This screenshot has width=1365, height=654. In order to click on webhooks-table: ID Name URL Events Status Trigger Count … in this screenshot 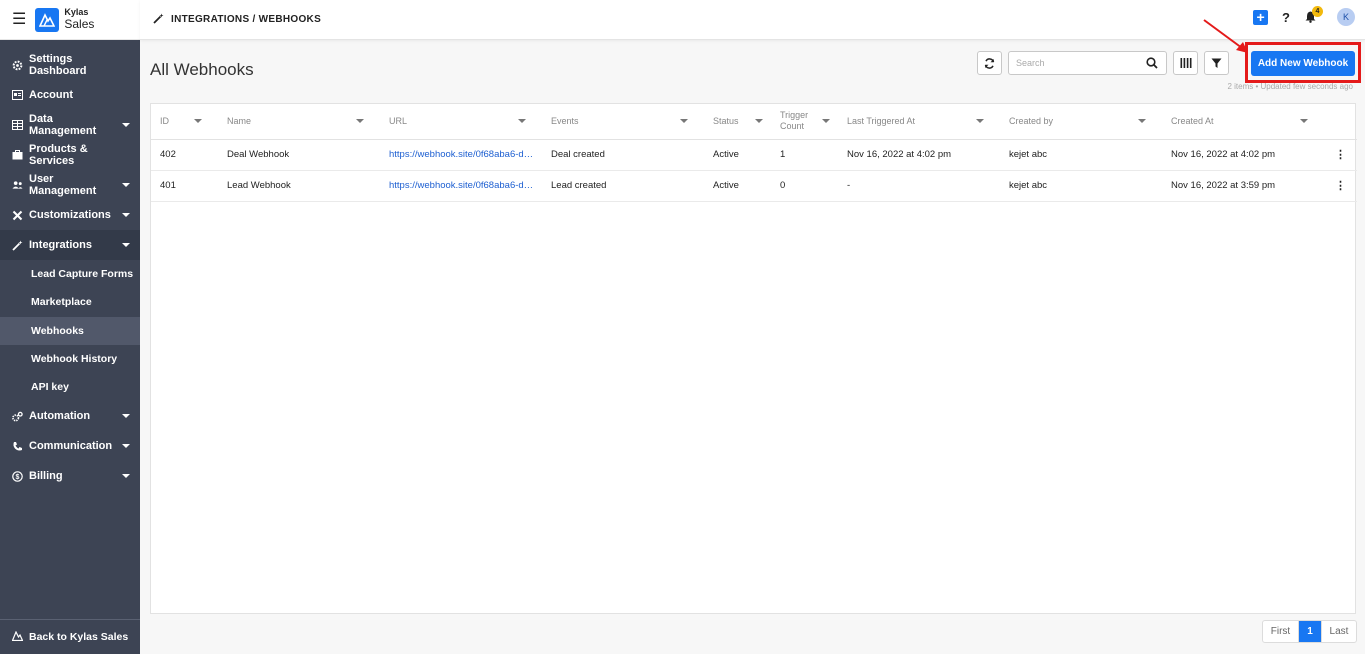, I will do `click(754, 153)`.